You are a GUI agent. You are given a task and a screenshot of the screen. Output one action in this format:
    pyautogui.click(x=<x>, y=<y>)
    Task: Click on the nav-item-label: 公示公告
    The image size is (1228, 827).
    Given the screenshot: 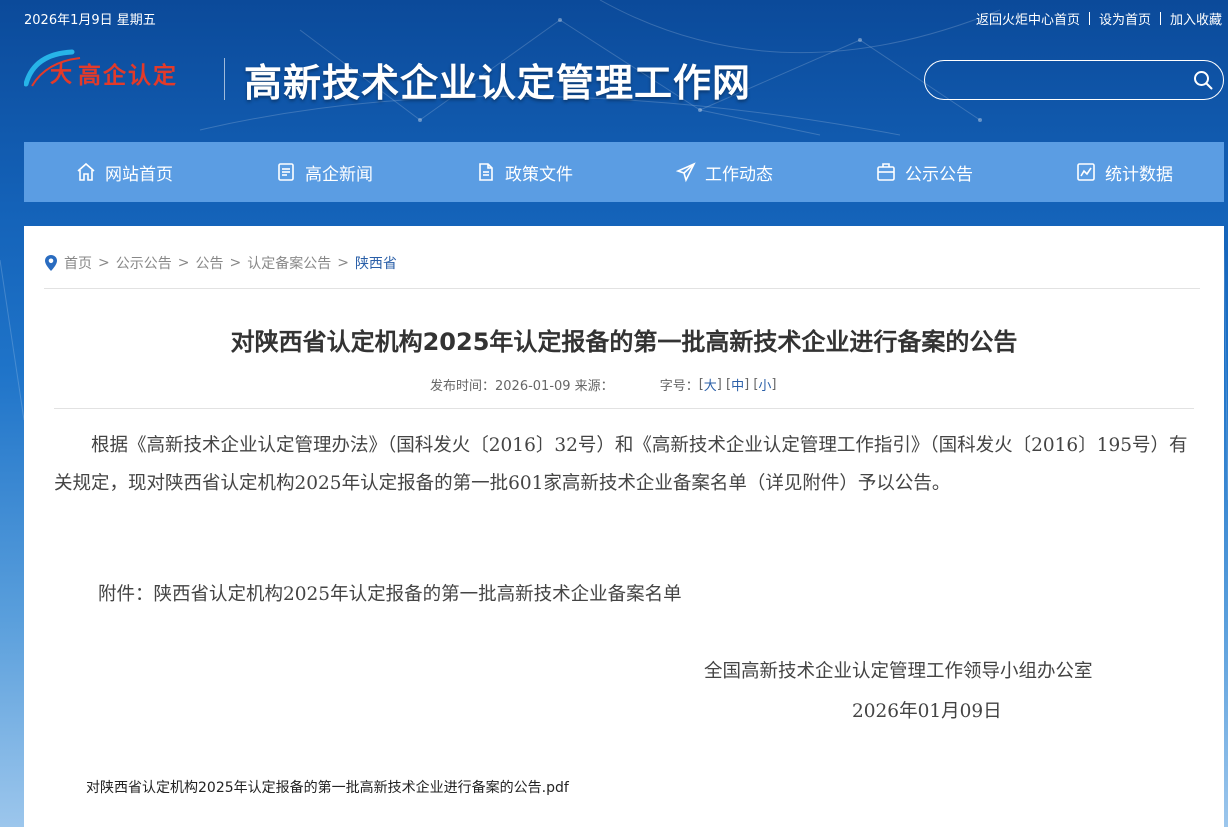 What is the action you would take?
    pyautogui.click(x=939, y=174)
    